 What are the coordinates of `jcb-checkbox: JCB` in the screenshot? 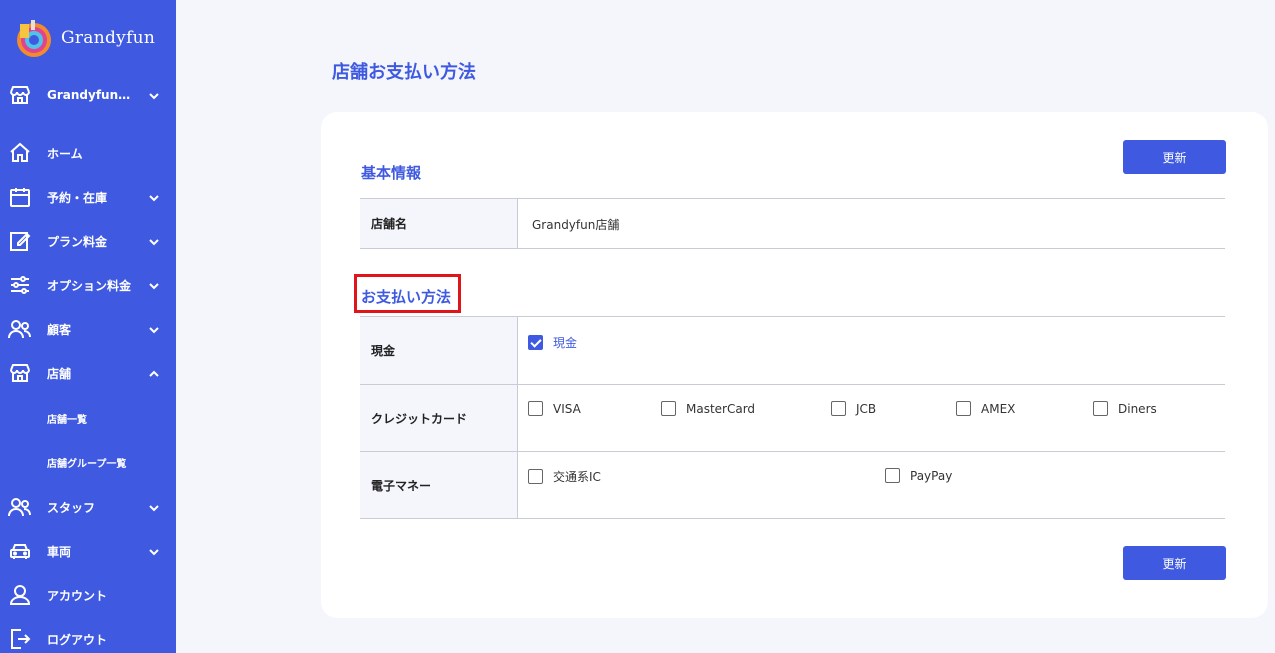 It's located at (853, 408).